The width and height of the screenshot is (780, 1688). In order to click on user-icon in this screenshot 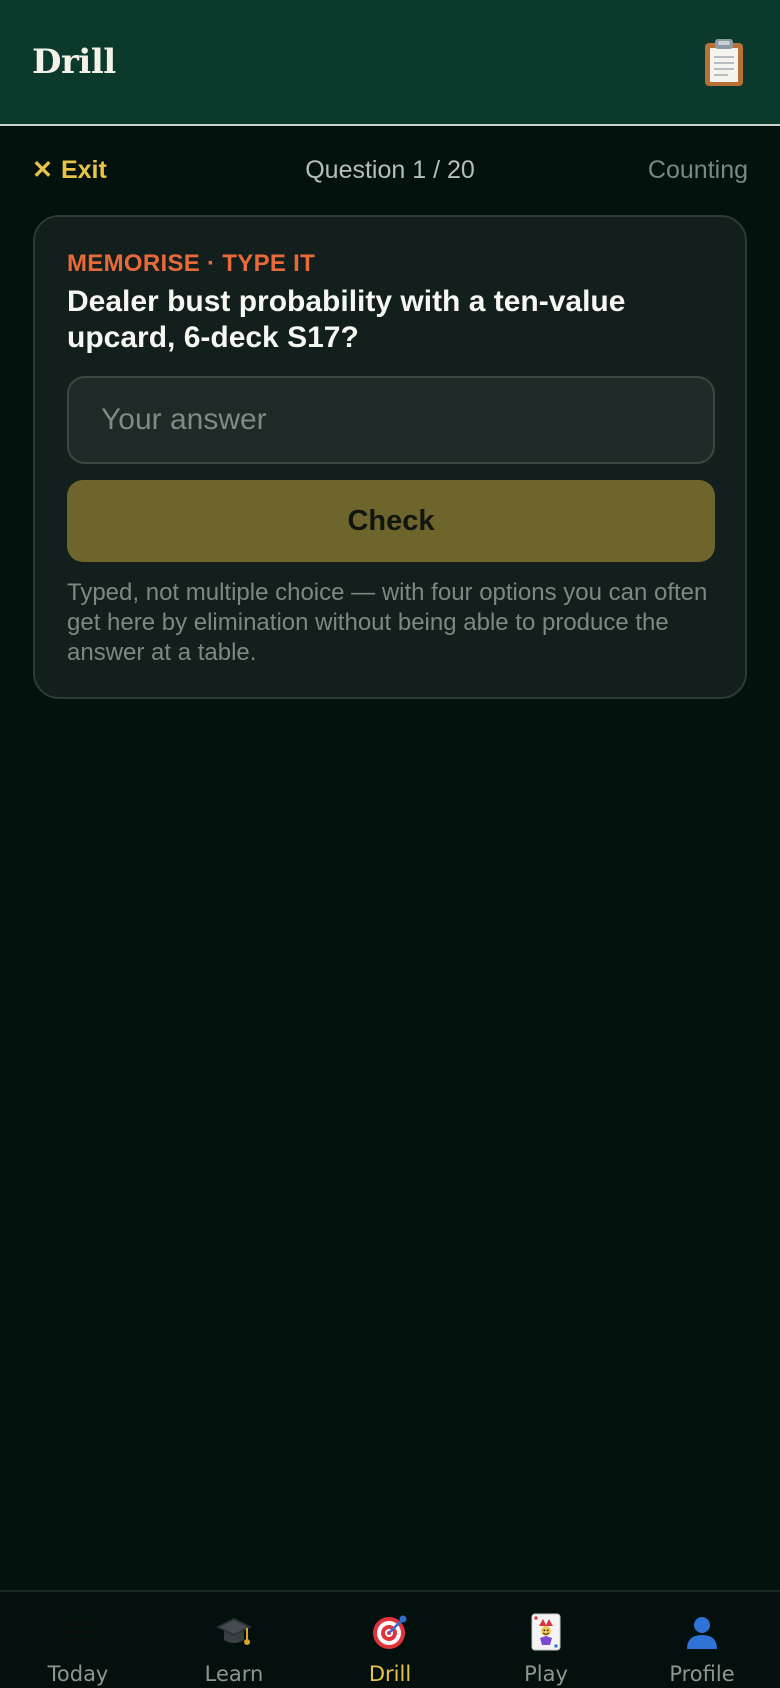, I will do `click(702, 1632)`.